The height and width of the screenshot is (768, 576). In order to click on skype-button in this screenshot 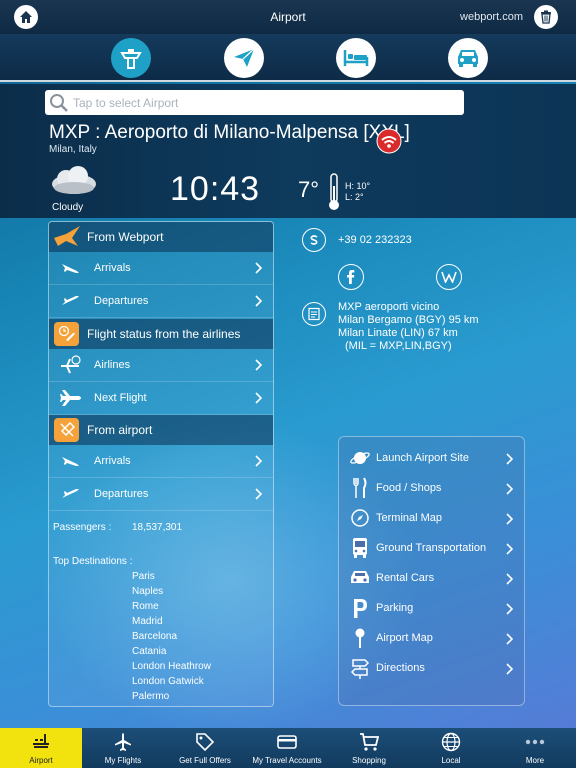, I will do `click(314, 240)`.